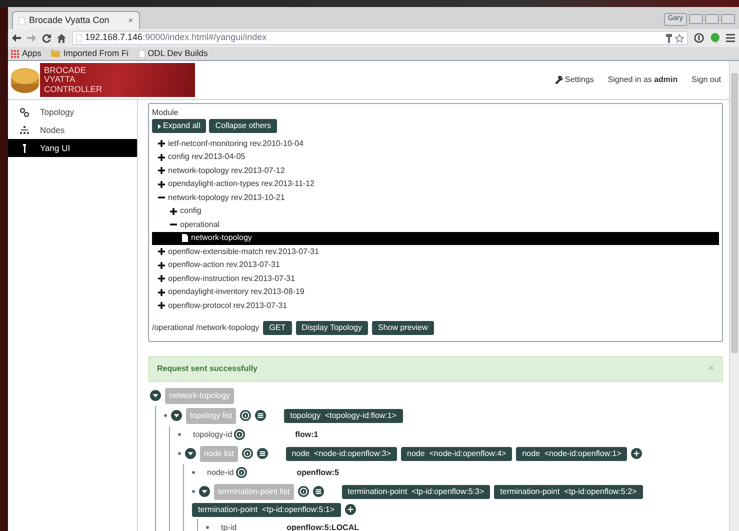 The width and height of the screenshot is (739, 531). What do you see at coordinates (199, 396) in the screenshot?
I see `node-label: network-topology` at bounding box center [199, 396].